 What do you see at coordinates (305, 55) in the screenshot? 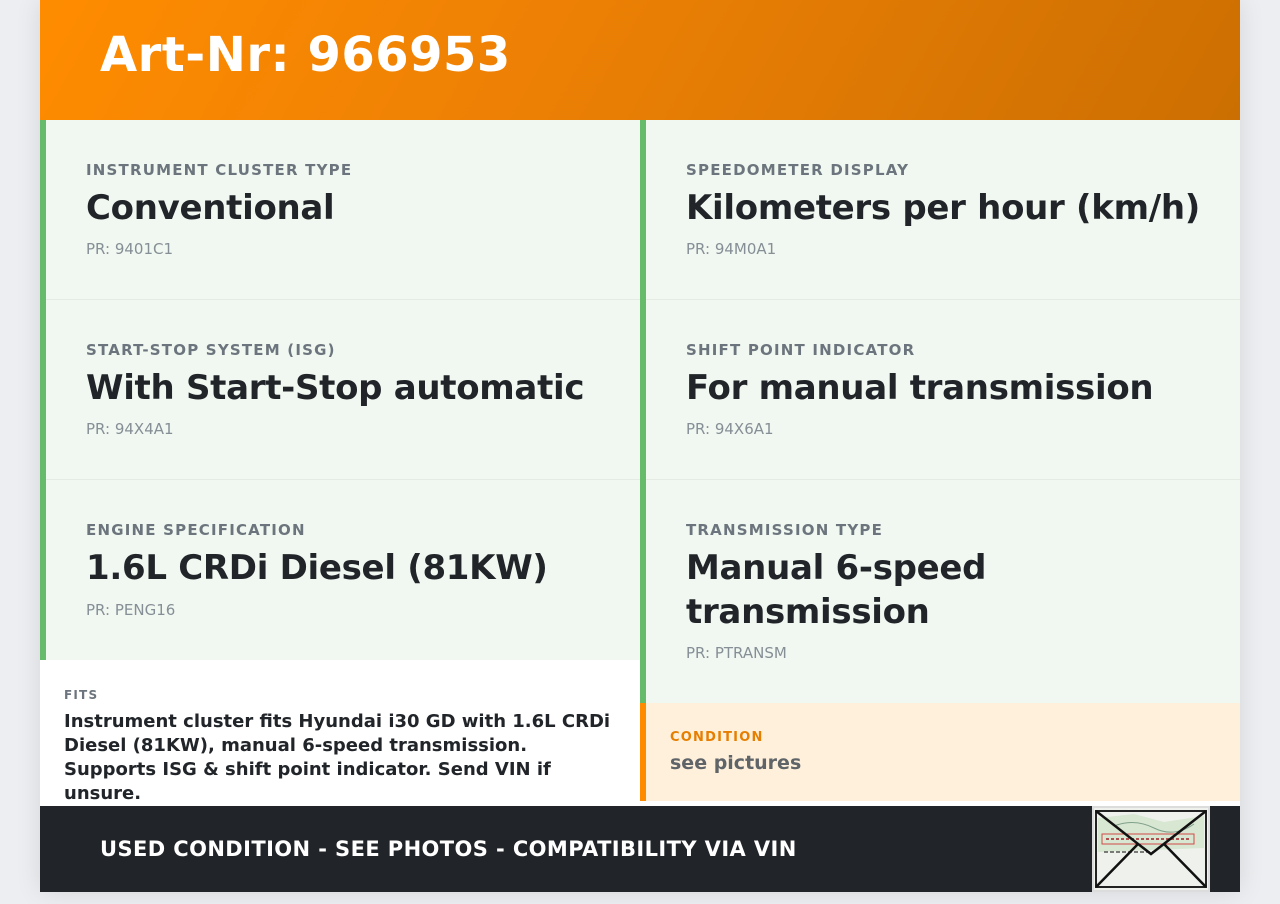
I see `article-number-title: Art-Nr: 966953` at bounding box center [305, 55].